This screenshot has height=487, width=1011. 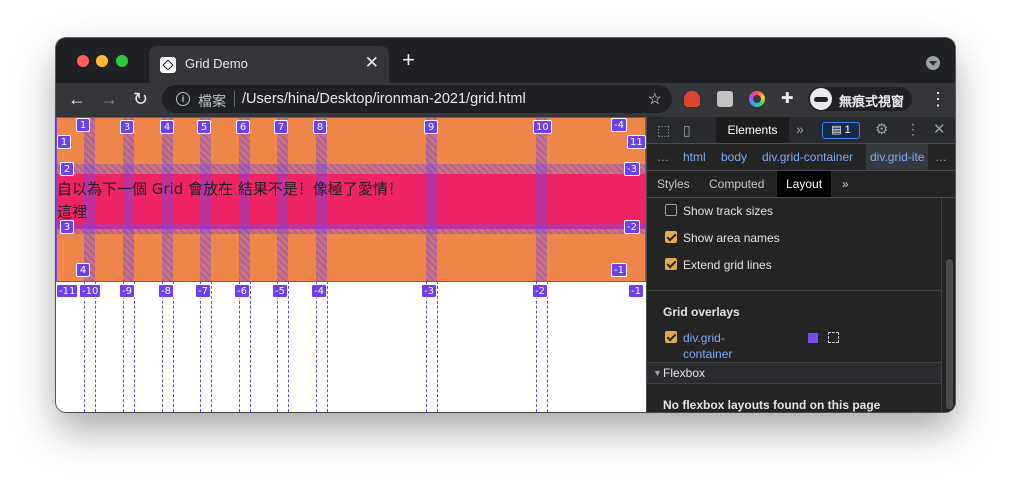 What do you see at coordinates (728, 211) in the screenshot?
I see `show-track-sizes-label: Show track sizes` at bounding box center [728, 211].